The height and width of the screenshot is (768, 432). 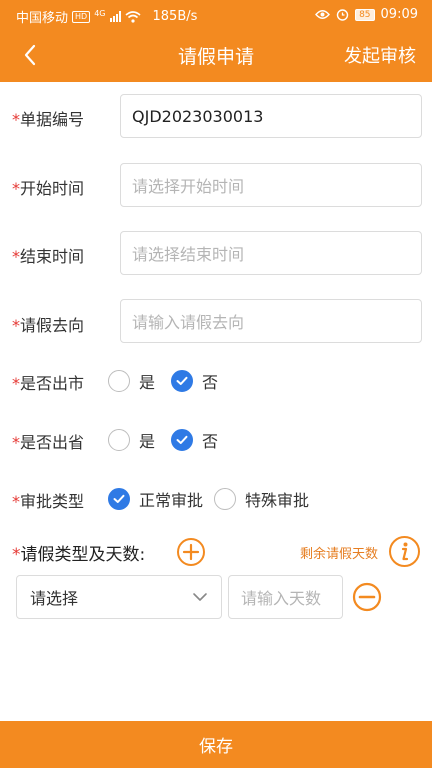 What do you see at coordinates (271, 253) in the screenshot?
I see `end-time-field: 请选择结束时间` at bounding box center [271, 253].